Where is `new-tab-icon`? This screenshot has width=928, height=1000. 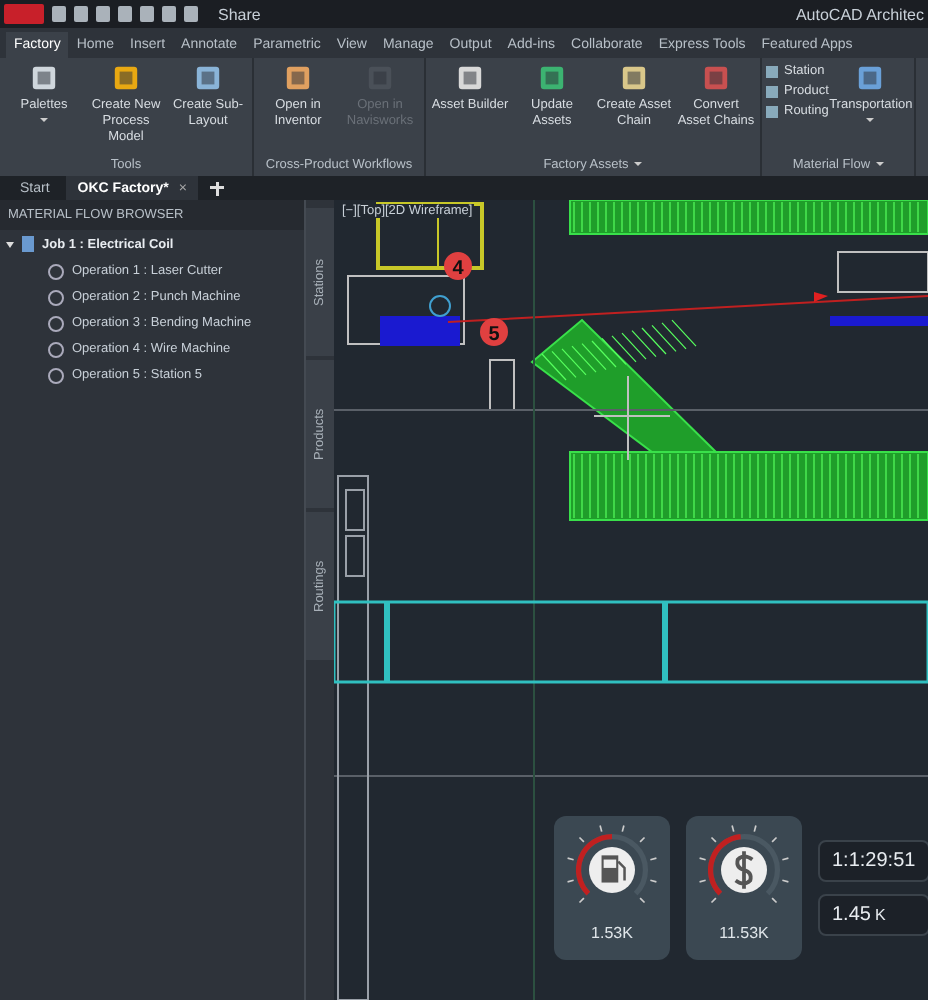 new-tab-icon is located at coordinates (217, 188).